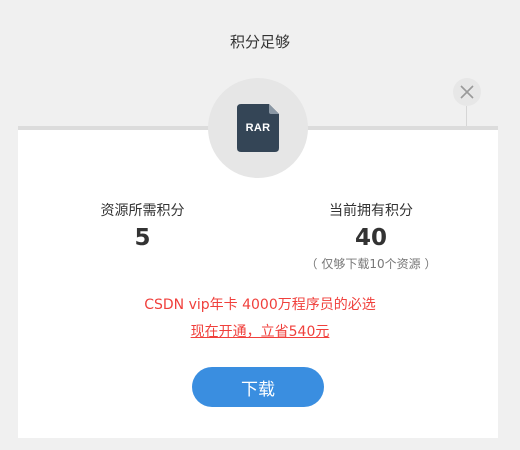  I want to click on current-points-value: 40, so click(370, 238).